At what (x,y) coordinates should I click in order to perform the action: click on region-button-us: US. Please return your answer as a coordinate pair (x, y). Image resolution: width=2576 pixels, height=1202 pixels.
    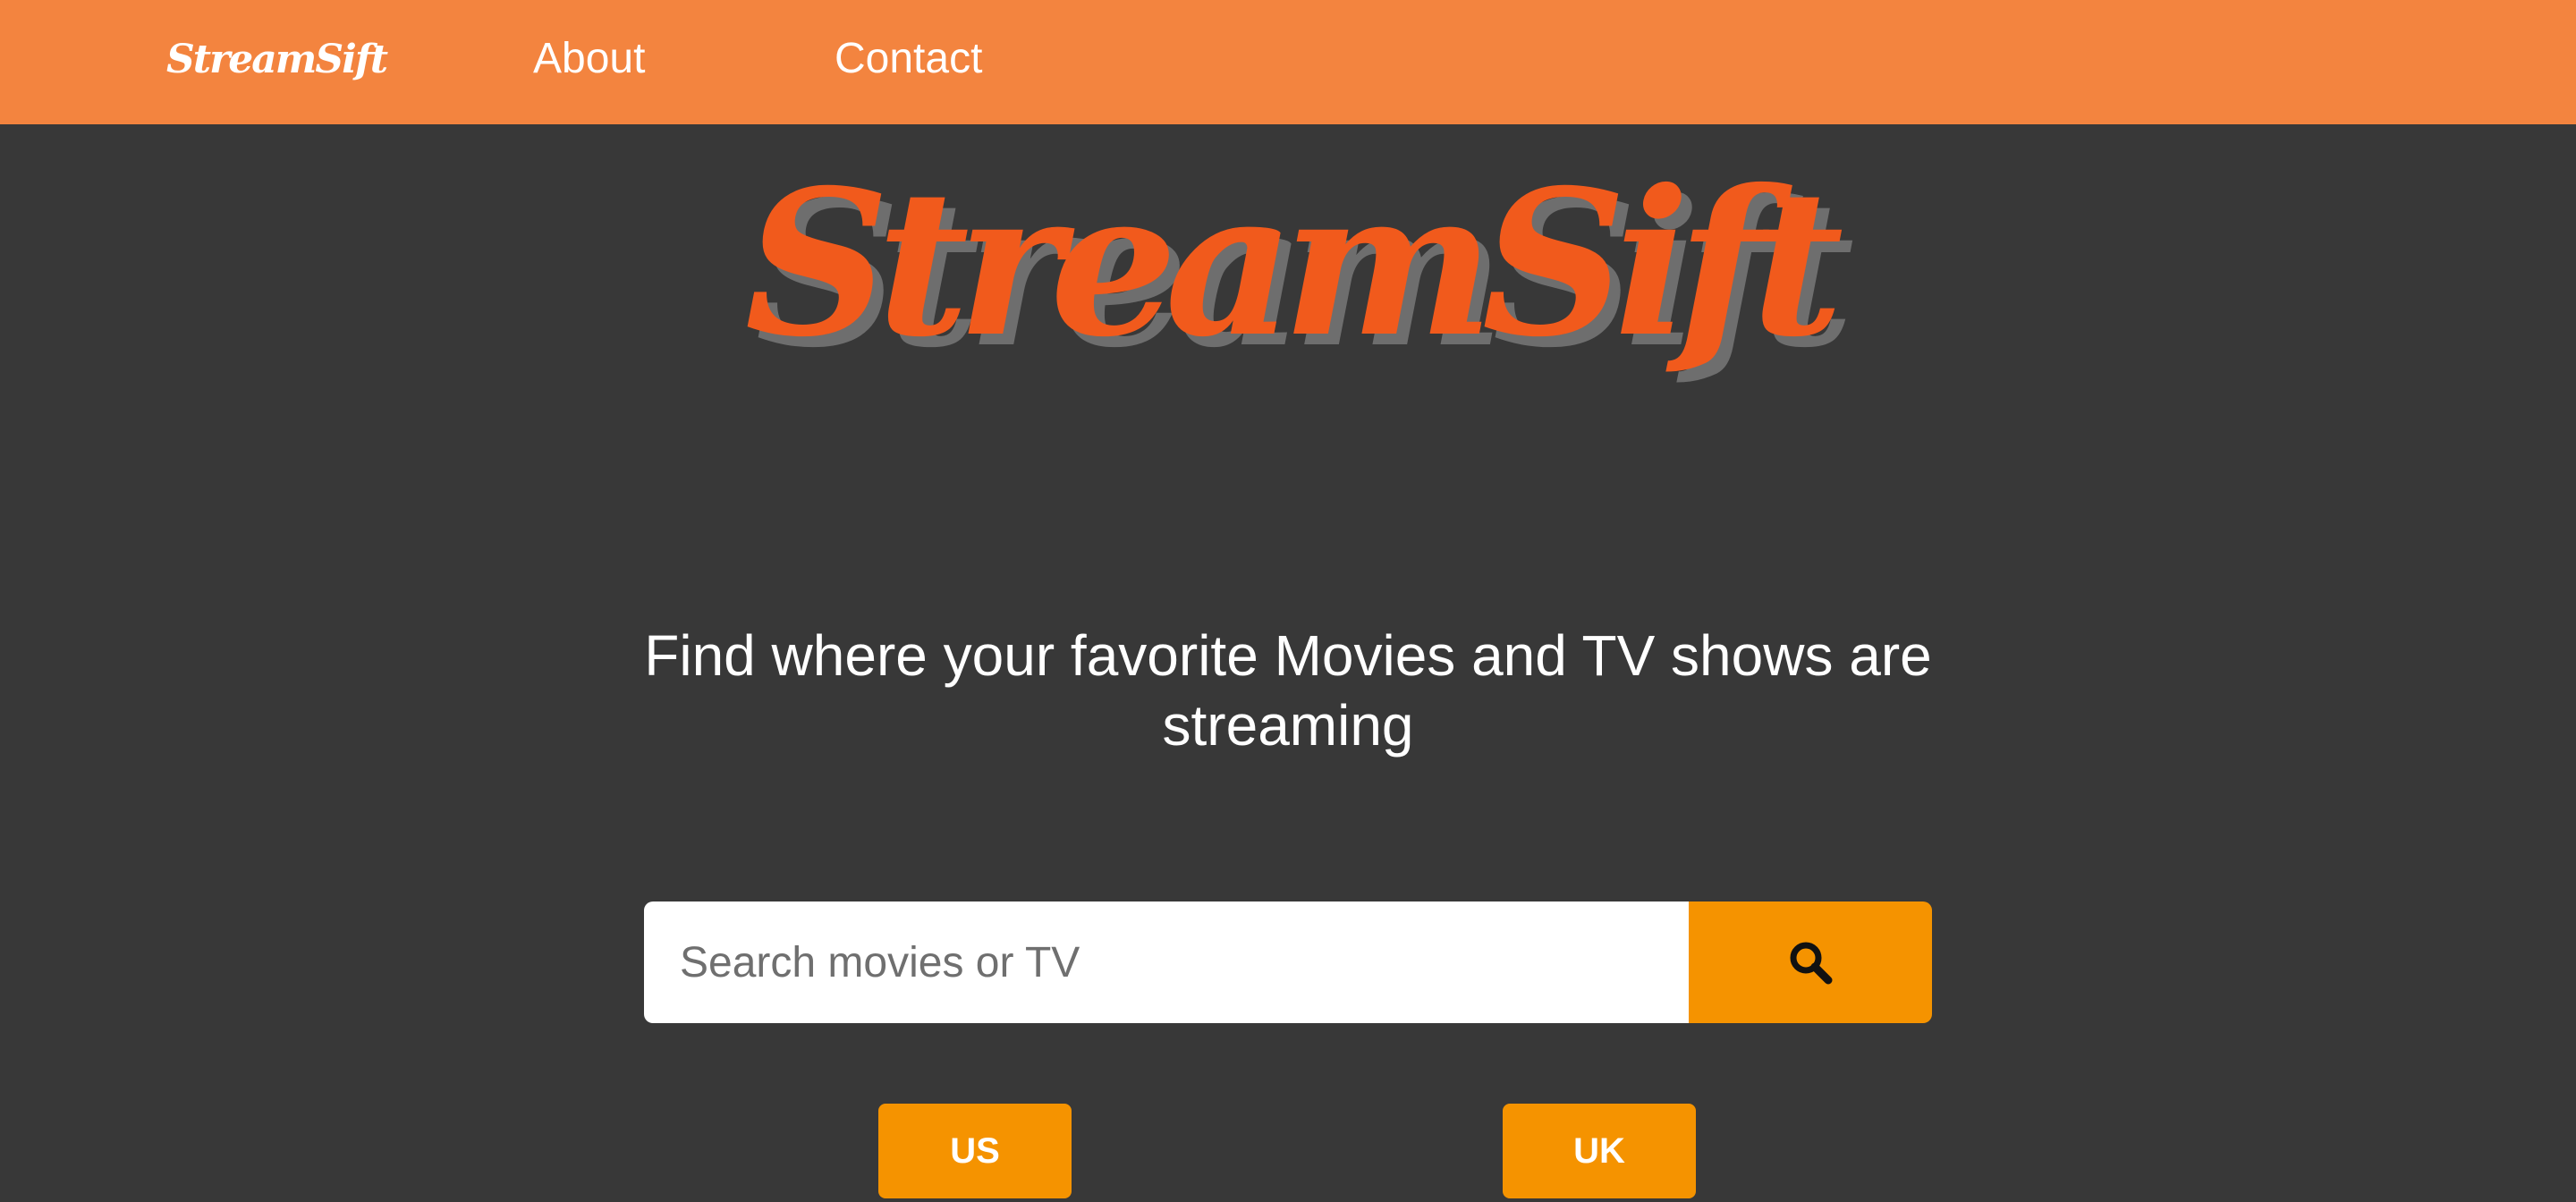
    Looking at the image, I should click on (975, 1151).